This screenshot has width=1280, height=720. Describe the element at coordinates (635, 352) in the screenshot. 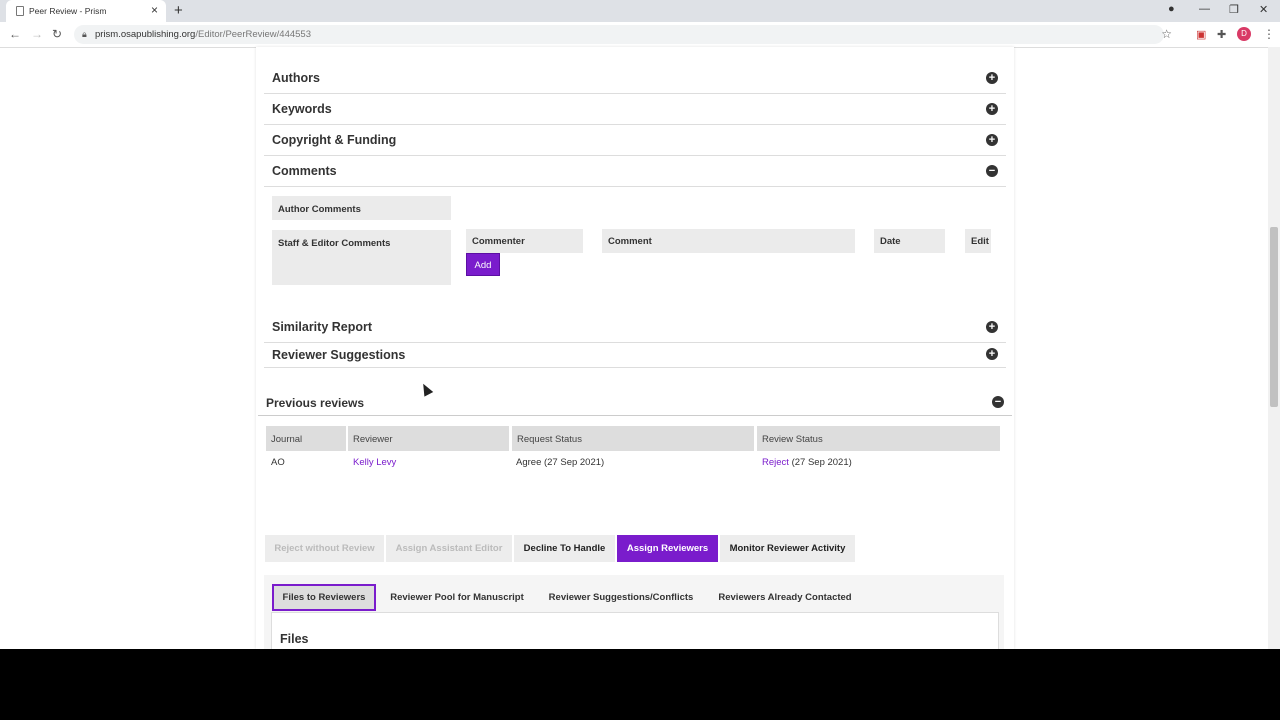

I see `section-reviewer-suggestions: Reviewer Suggestions +` at that location.